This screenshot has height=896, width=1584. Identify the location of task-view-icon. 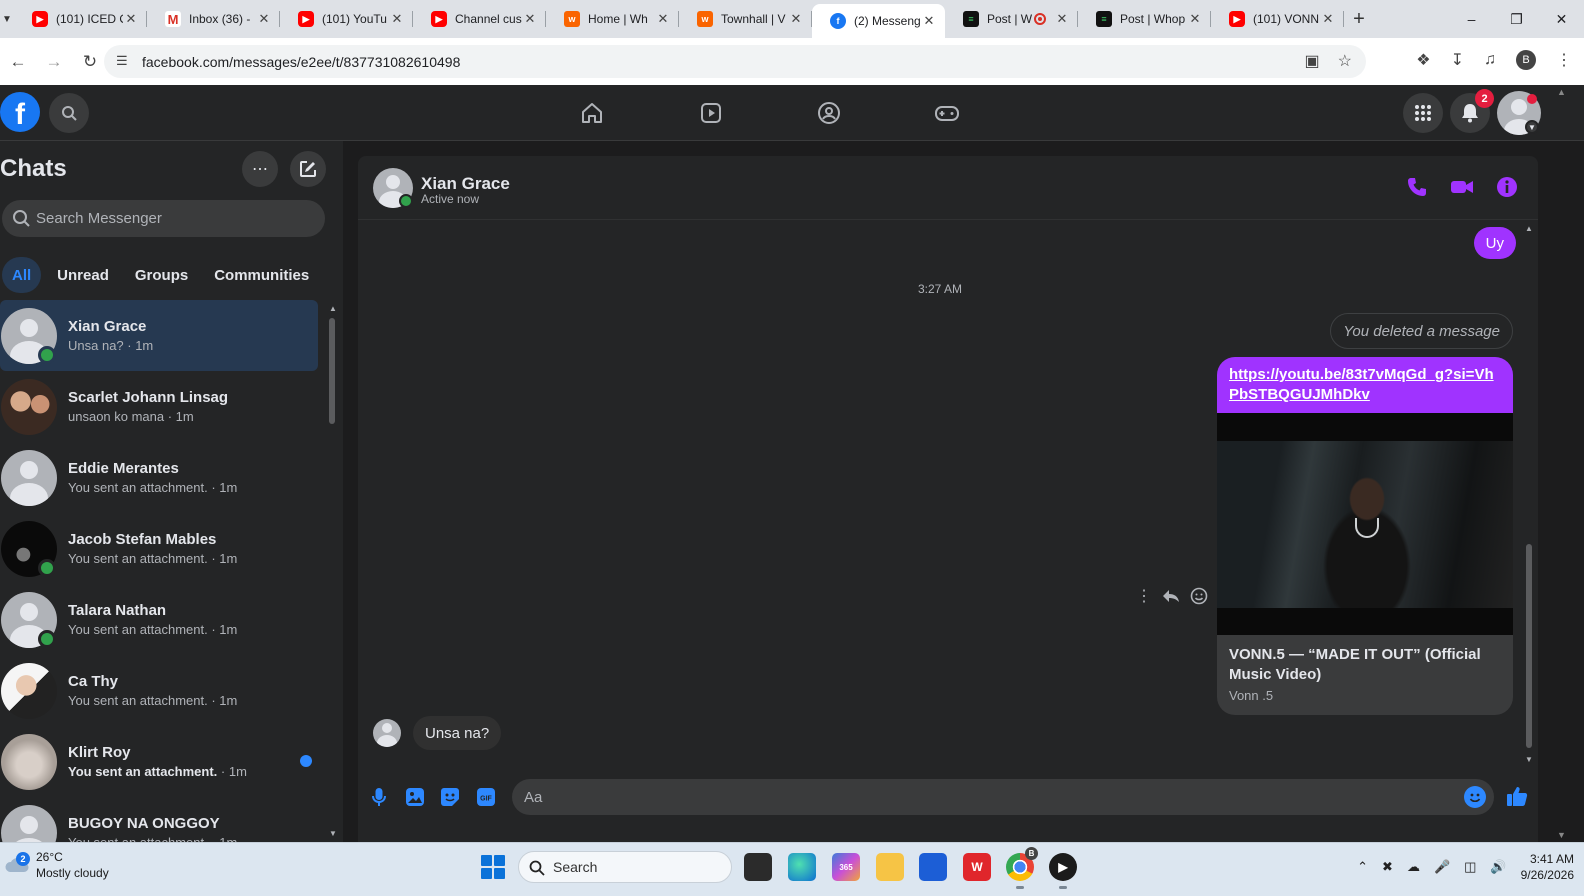
(758, 867).